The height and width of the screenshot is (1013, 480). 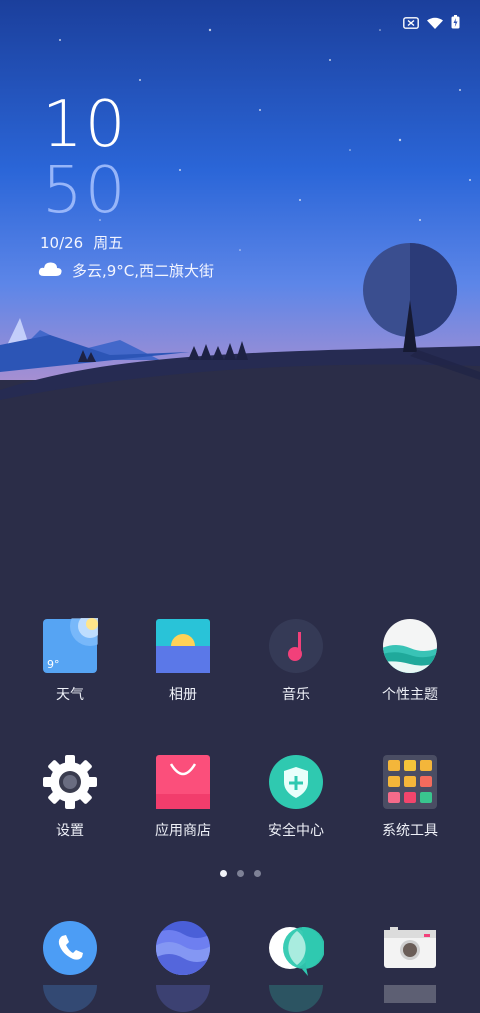 I want to click on settings-app-icon, so click(x=70, y=782).